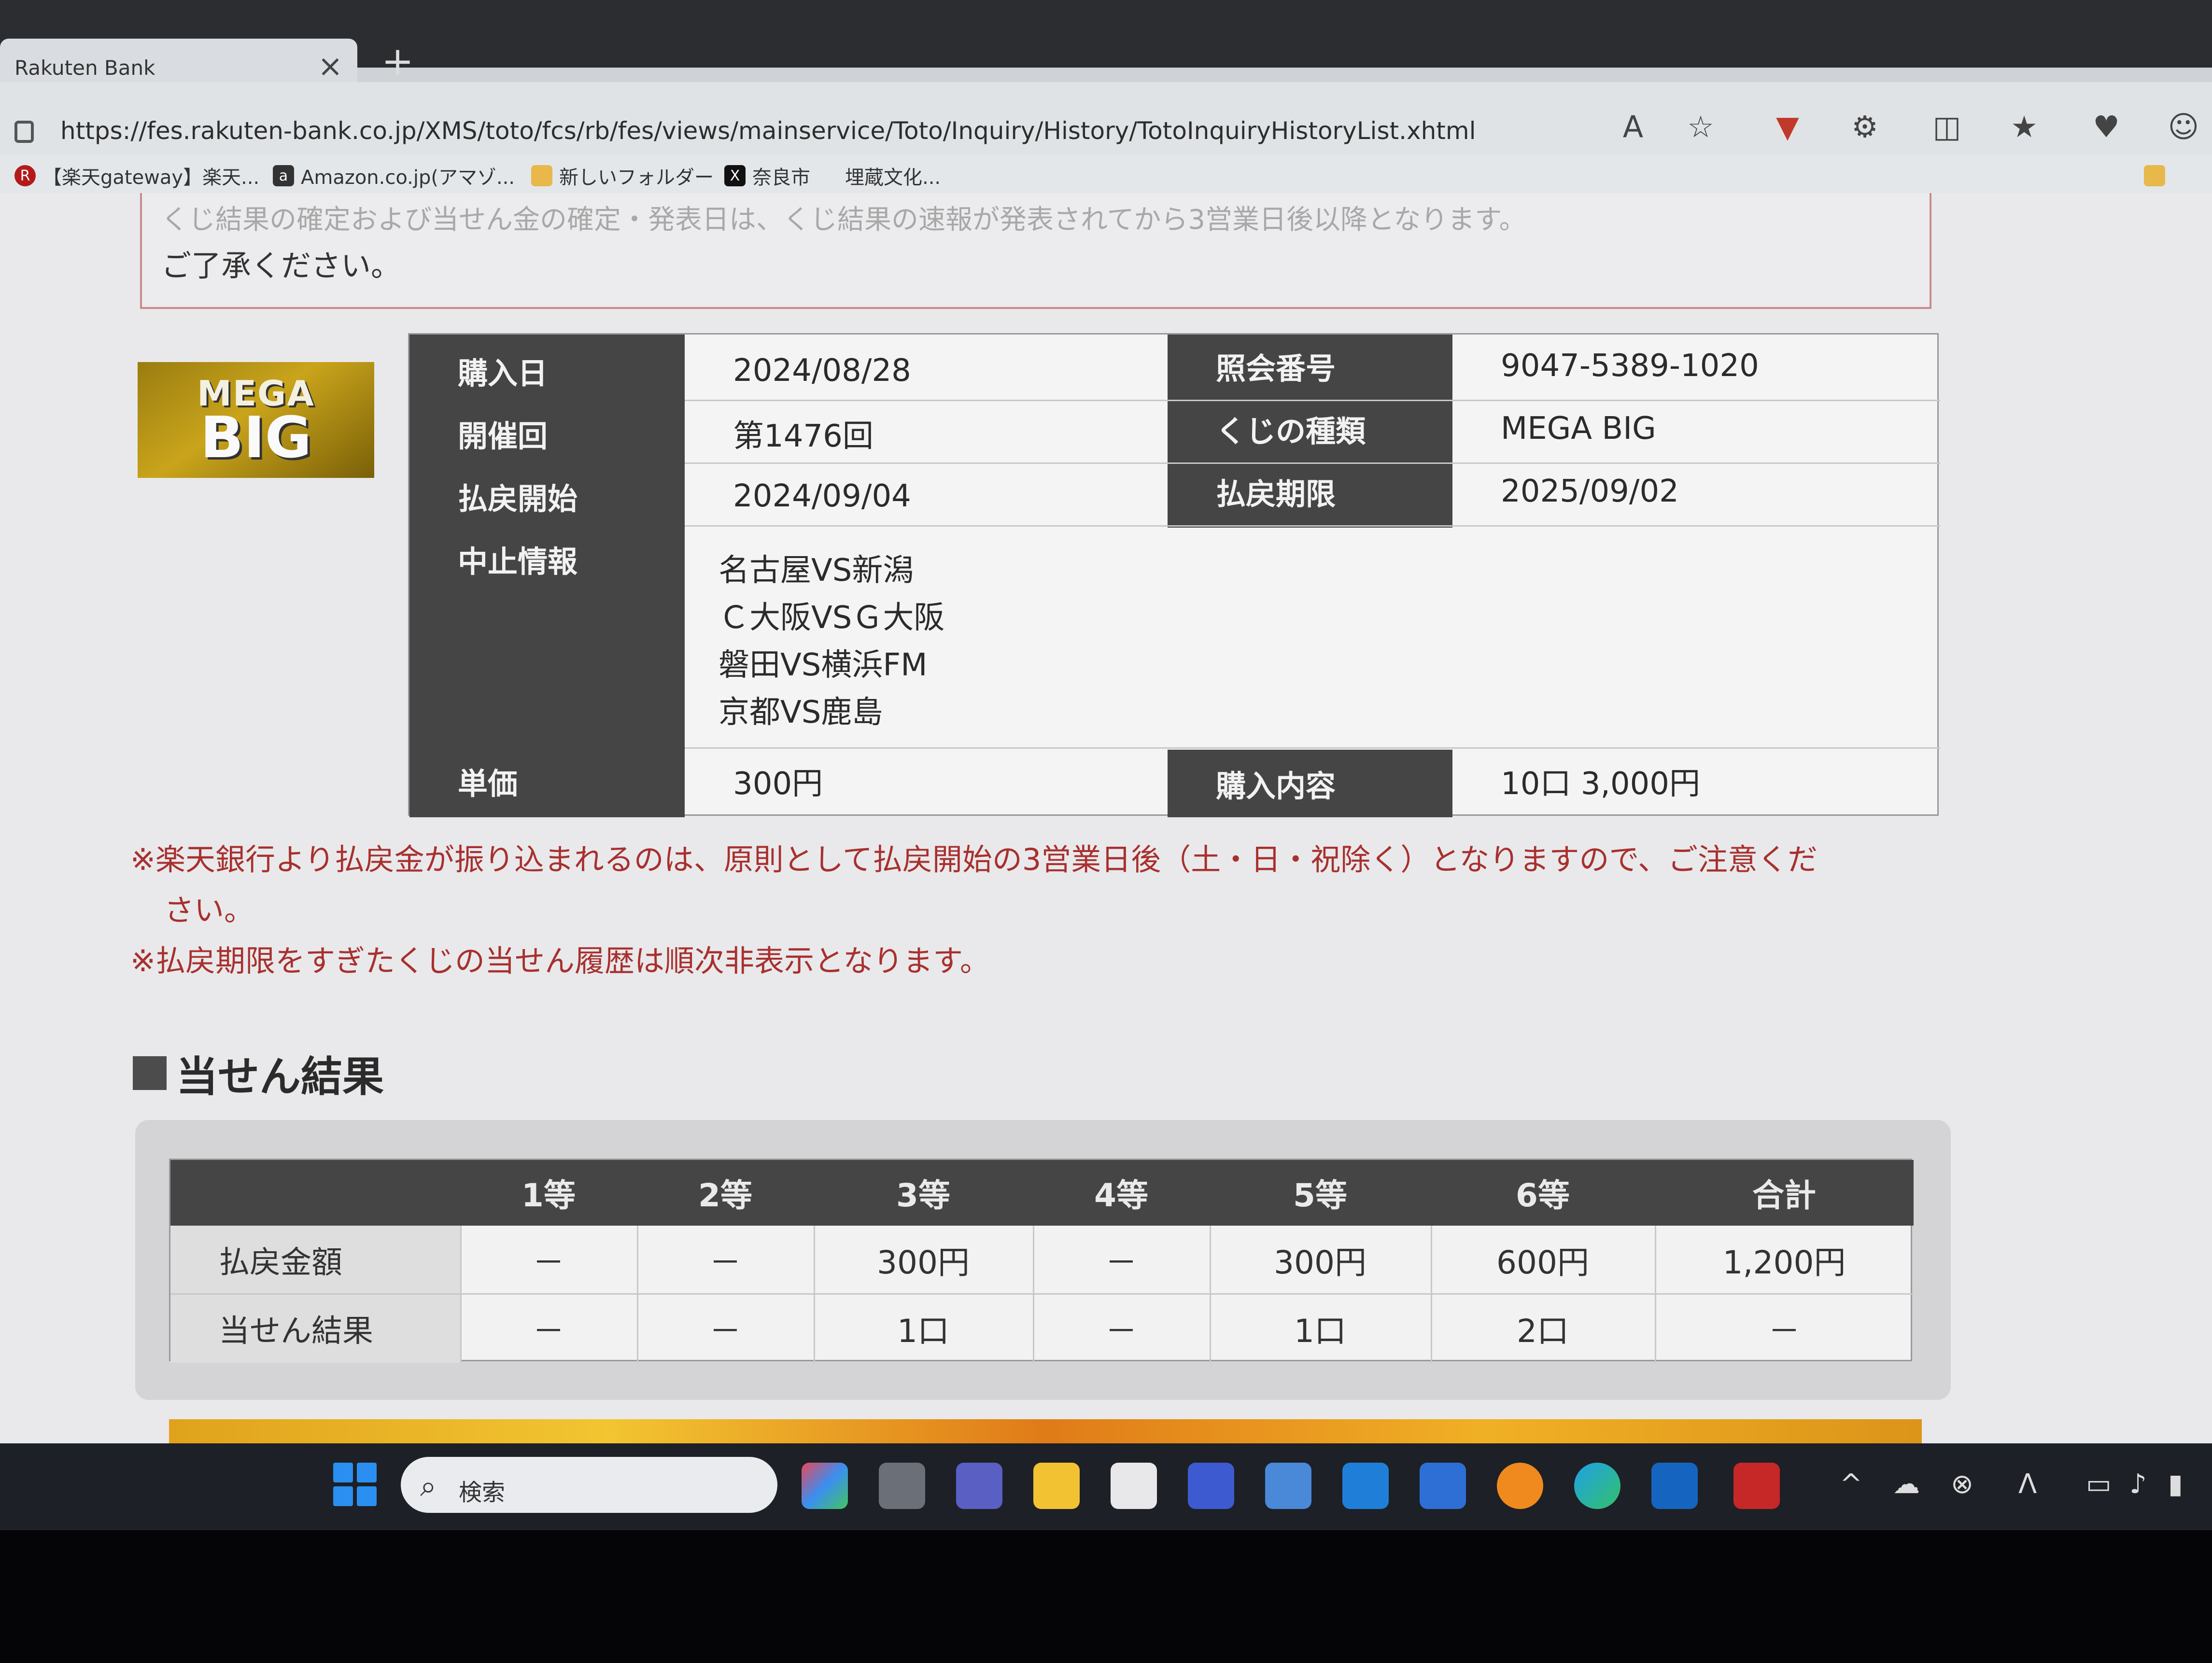 The width and height of the screenshot is (2212, 1663). Describe the element at coordinates (256, 437) in the screenshot. I see `logo-bottom-text: BIG` at that location.